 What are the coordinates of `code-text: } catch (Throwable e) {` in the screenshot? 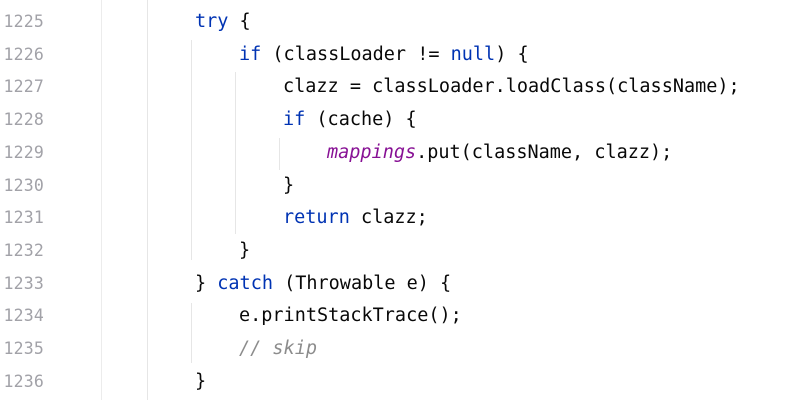 It's located at (323, 283).